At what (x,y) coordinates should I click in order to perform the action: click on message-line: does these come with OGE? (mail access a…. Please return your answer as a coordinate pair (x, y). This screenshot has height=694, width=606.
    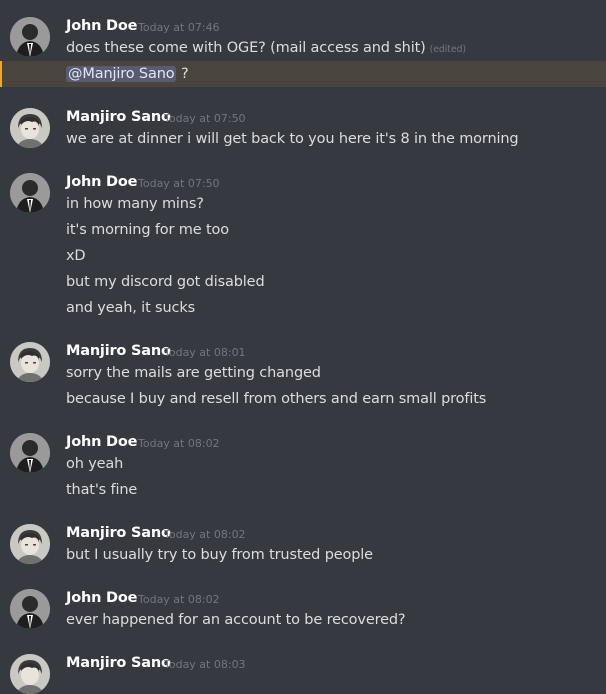
    Looking at the image, I should click on (246, 48).